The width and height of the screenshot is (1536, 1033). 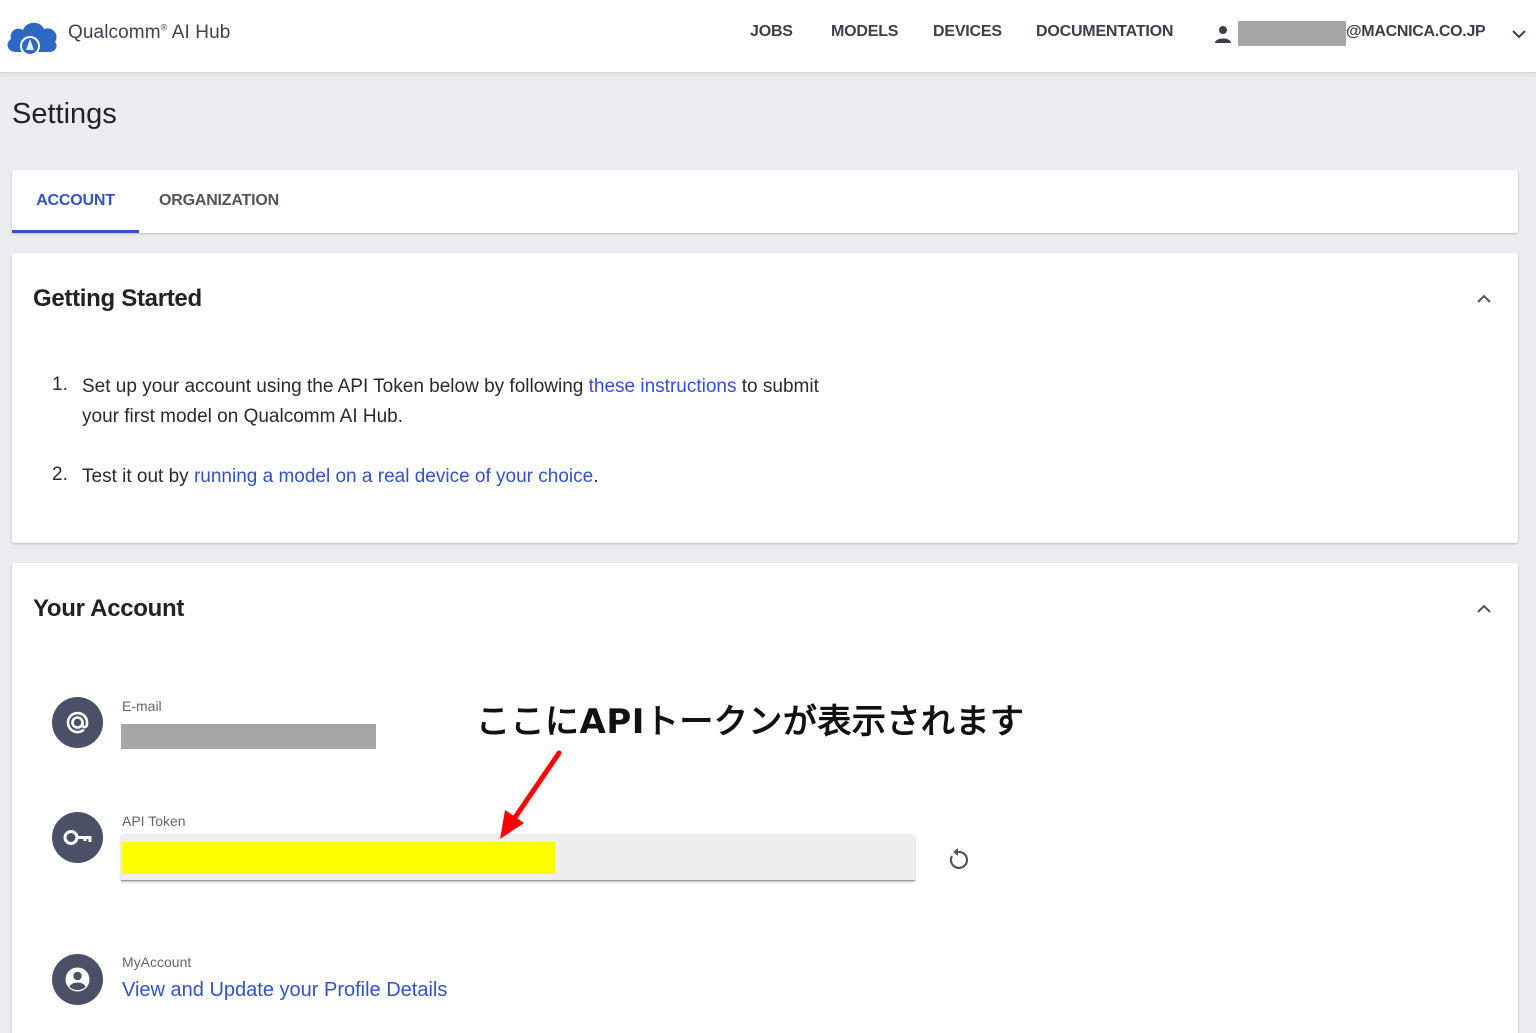 What do you see at coordinates (1223, 34) in the screenshot?
I see `person-icon` at bounding box center [1223, 34].